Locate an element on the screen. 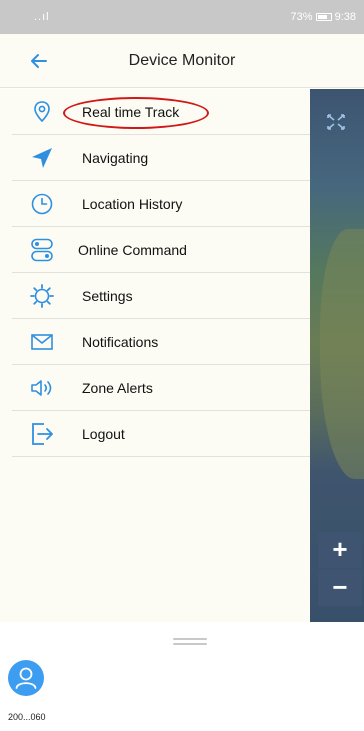 Image resolution: width=364 pixels, height=731 pixels. envelope-icon is located at coordinates (42, 342).